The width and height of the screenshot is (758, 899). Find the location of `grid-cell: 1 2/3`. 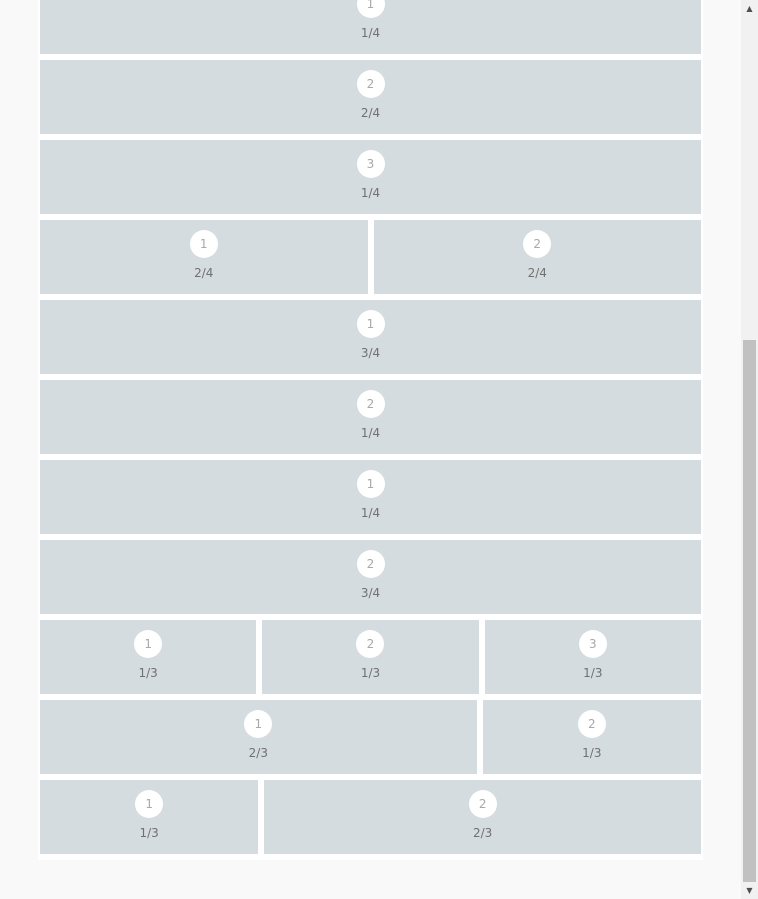

grid-cell: 1 2/3 is located at coordinates (258, 737).